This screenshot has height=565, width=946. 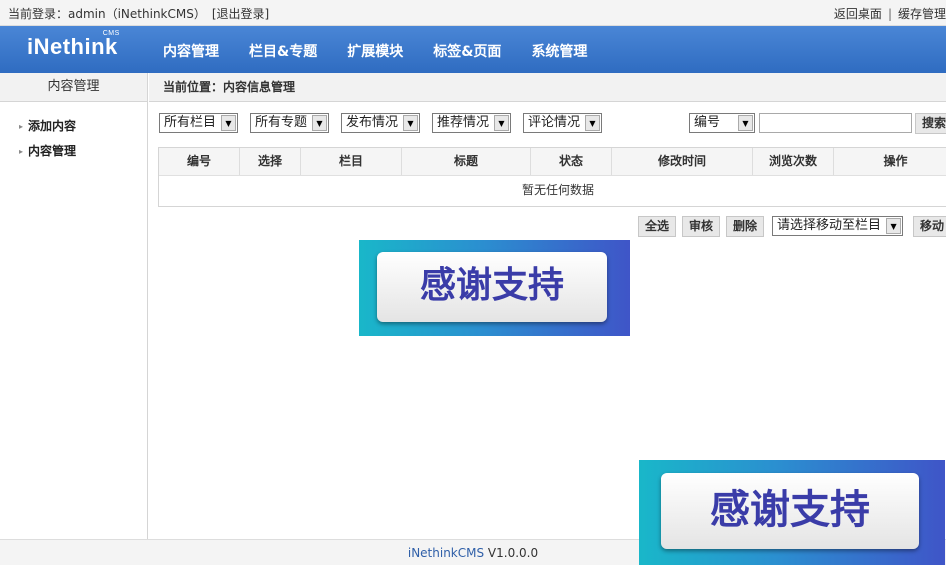 What do you see at coordinates (895, 161) in the screenshot?
I see `col-header-actions: 操作` at bounding box center [895, 161].